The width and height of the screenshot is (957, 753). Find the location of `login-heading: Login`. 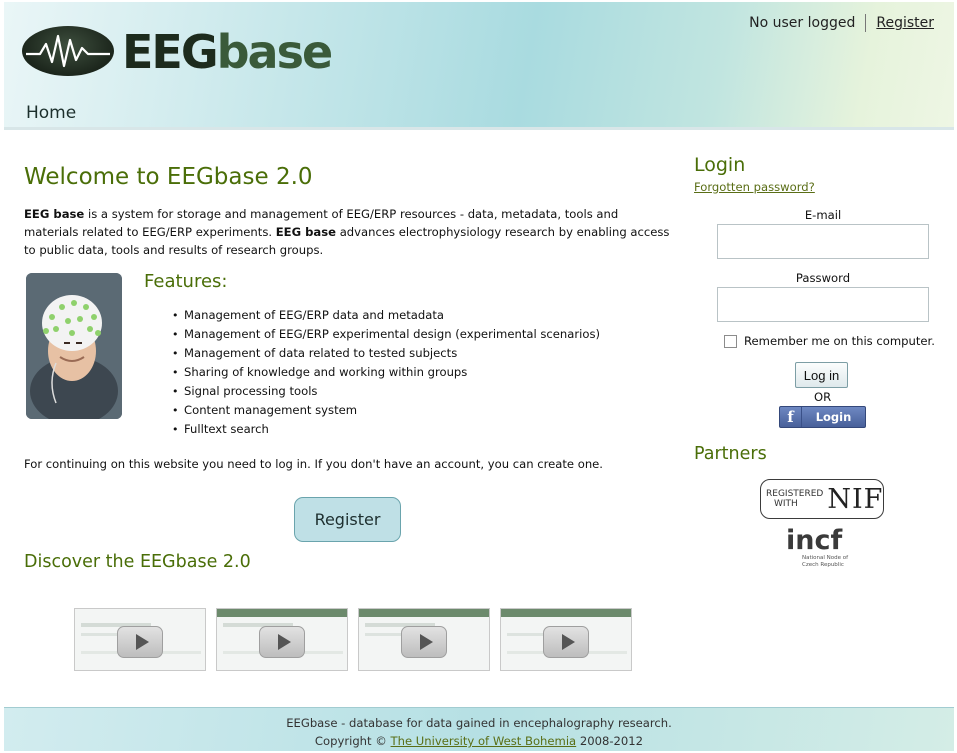

login-heading: Login is located at coordinates (720, 165).